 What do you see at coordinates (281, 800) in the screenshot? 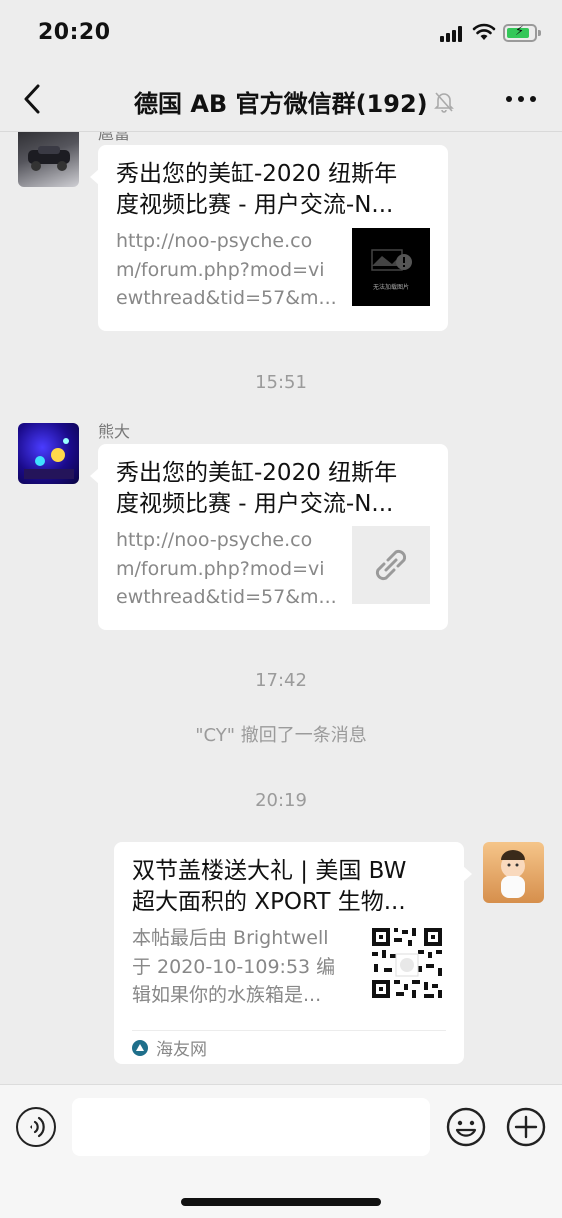
I see `timestamp: 20:19` at bounding box center [281, 800].